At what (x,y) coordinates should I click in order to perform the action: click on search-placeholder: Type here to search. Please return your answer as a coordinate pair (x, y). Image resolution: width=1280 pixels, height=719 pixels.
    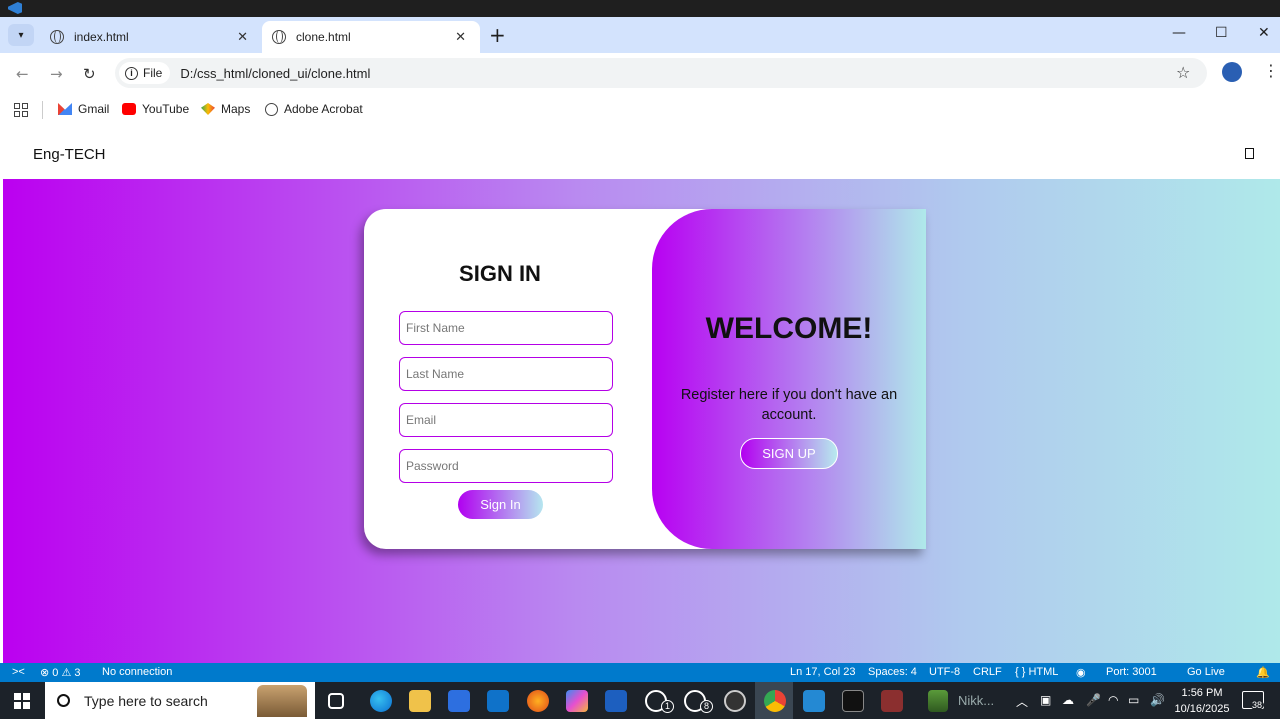
    Looking at the image, I should click on (146, 700).